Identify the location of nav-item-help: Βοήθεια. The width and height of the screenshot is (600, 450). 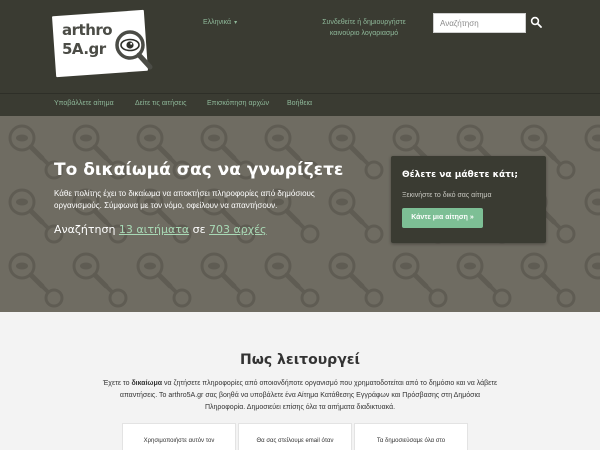
(299, 103).